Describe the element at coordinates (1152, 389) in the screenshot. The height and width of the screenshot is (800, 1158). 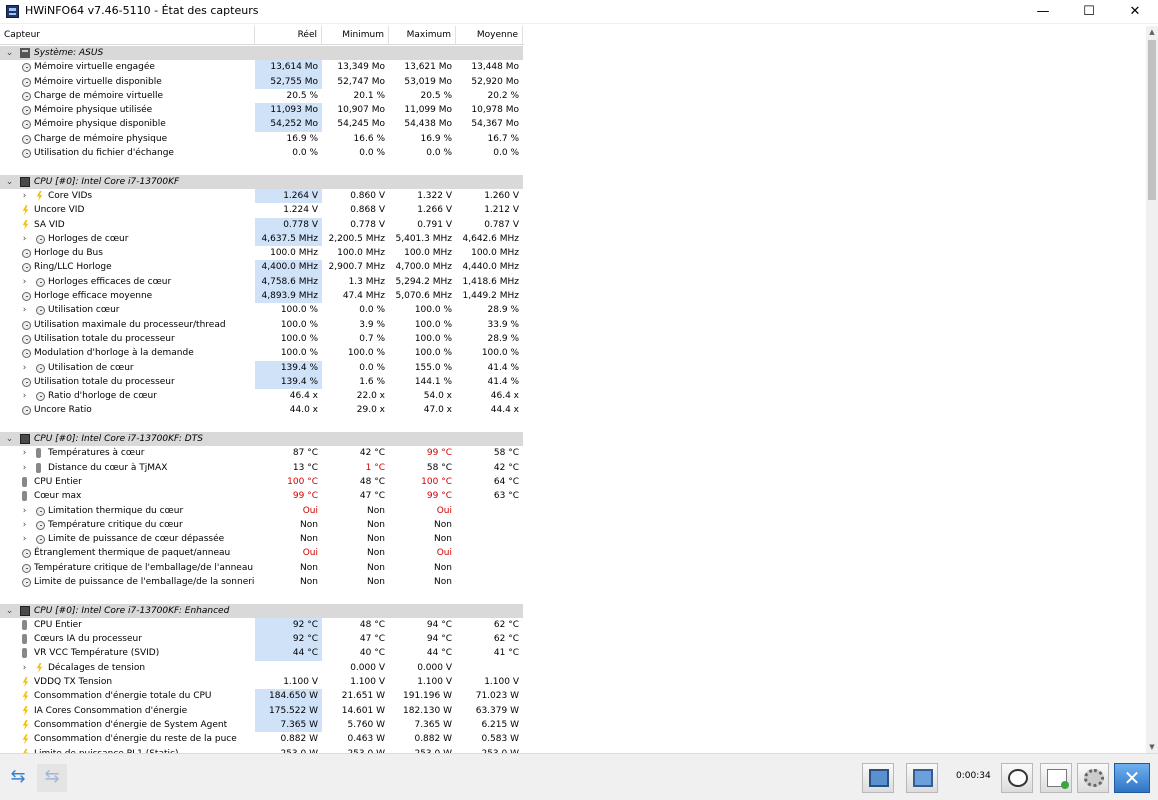
I see `vertical-scrollbar: ▲ ▼` at that location.